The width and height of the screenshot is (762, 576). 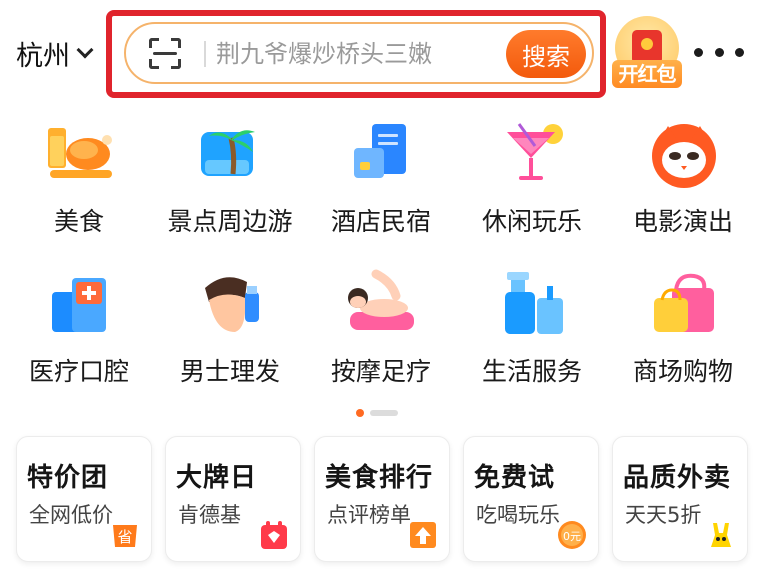 What do you see at coordinates (85, 50) in the screenshot?
I see `chevron-down-icon` at bounding box center [85, 50].